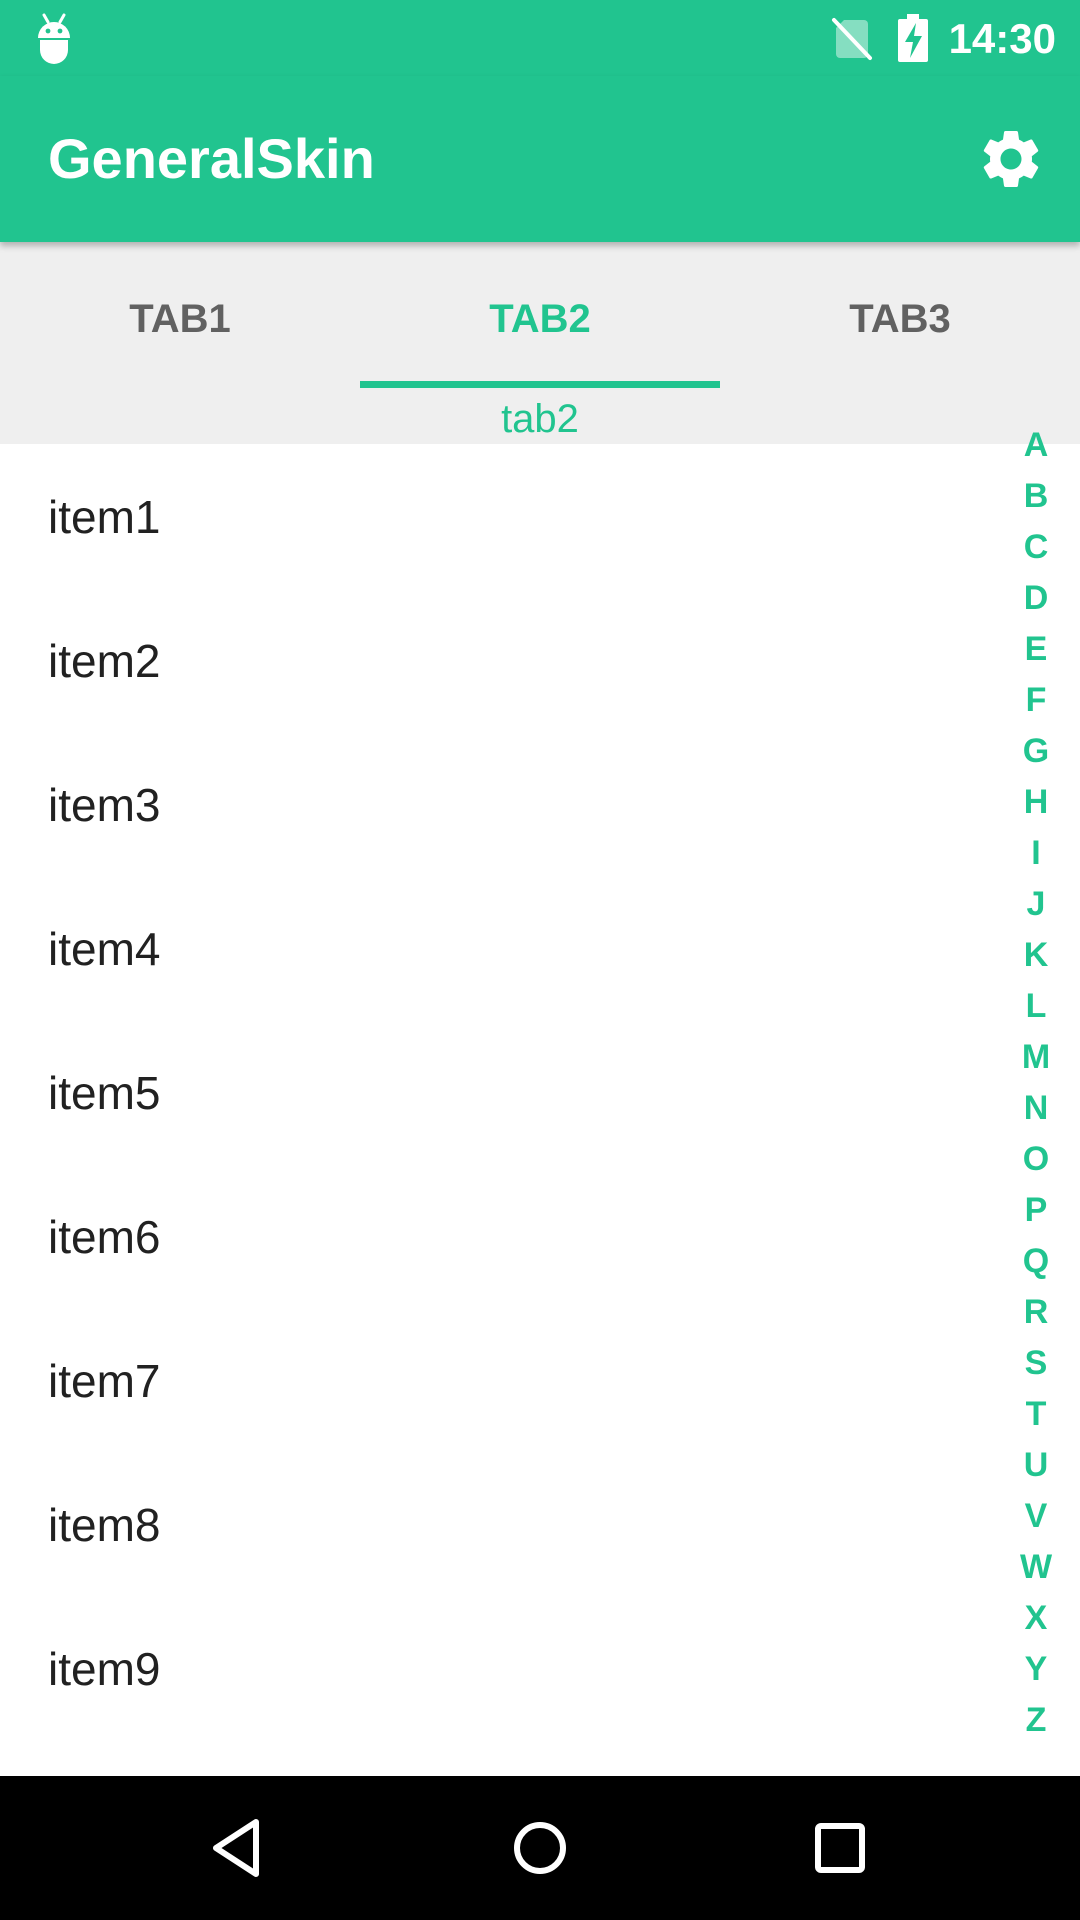  What do you see at coordinates (1036, 598) in the screenshot?
I see `index-letter-d: D` at bounding box center [1036, 598].